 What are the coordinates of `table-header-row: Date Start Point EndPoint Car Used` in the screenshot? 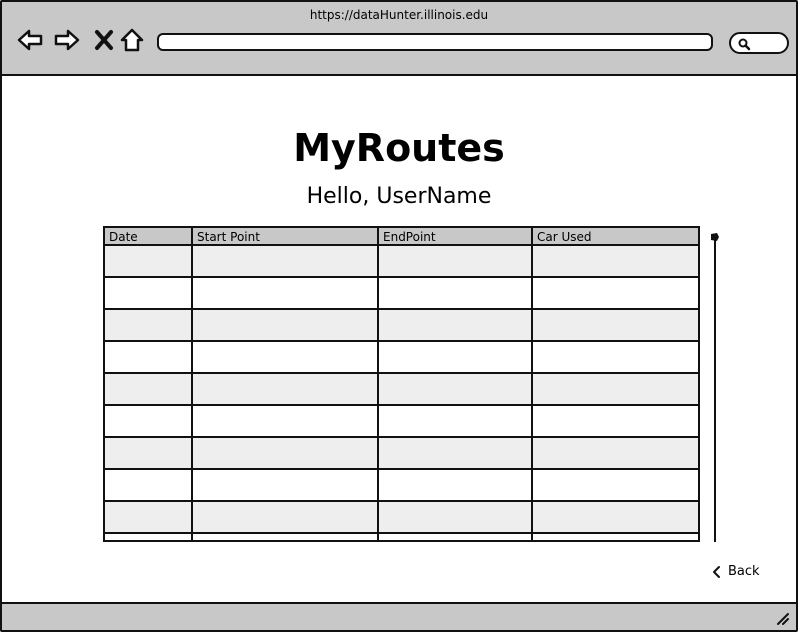 It's located at (401, 237).